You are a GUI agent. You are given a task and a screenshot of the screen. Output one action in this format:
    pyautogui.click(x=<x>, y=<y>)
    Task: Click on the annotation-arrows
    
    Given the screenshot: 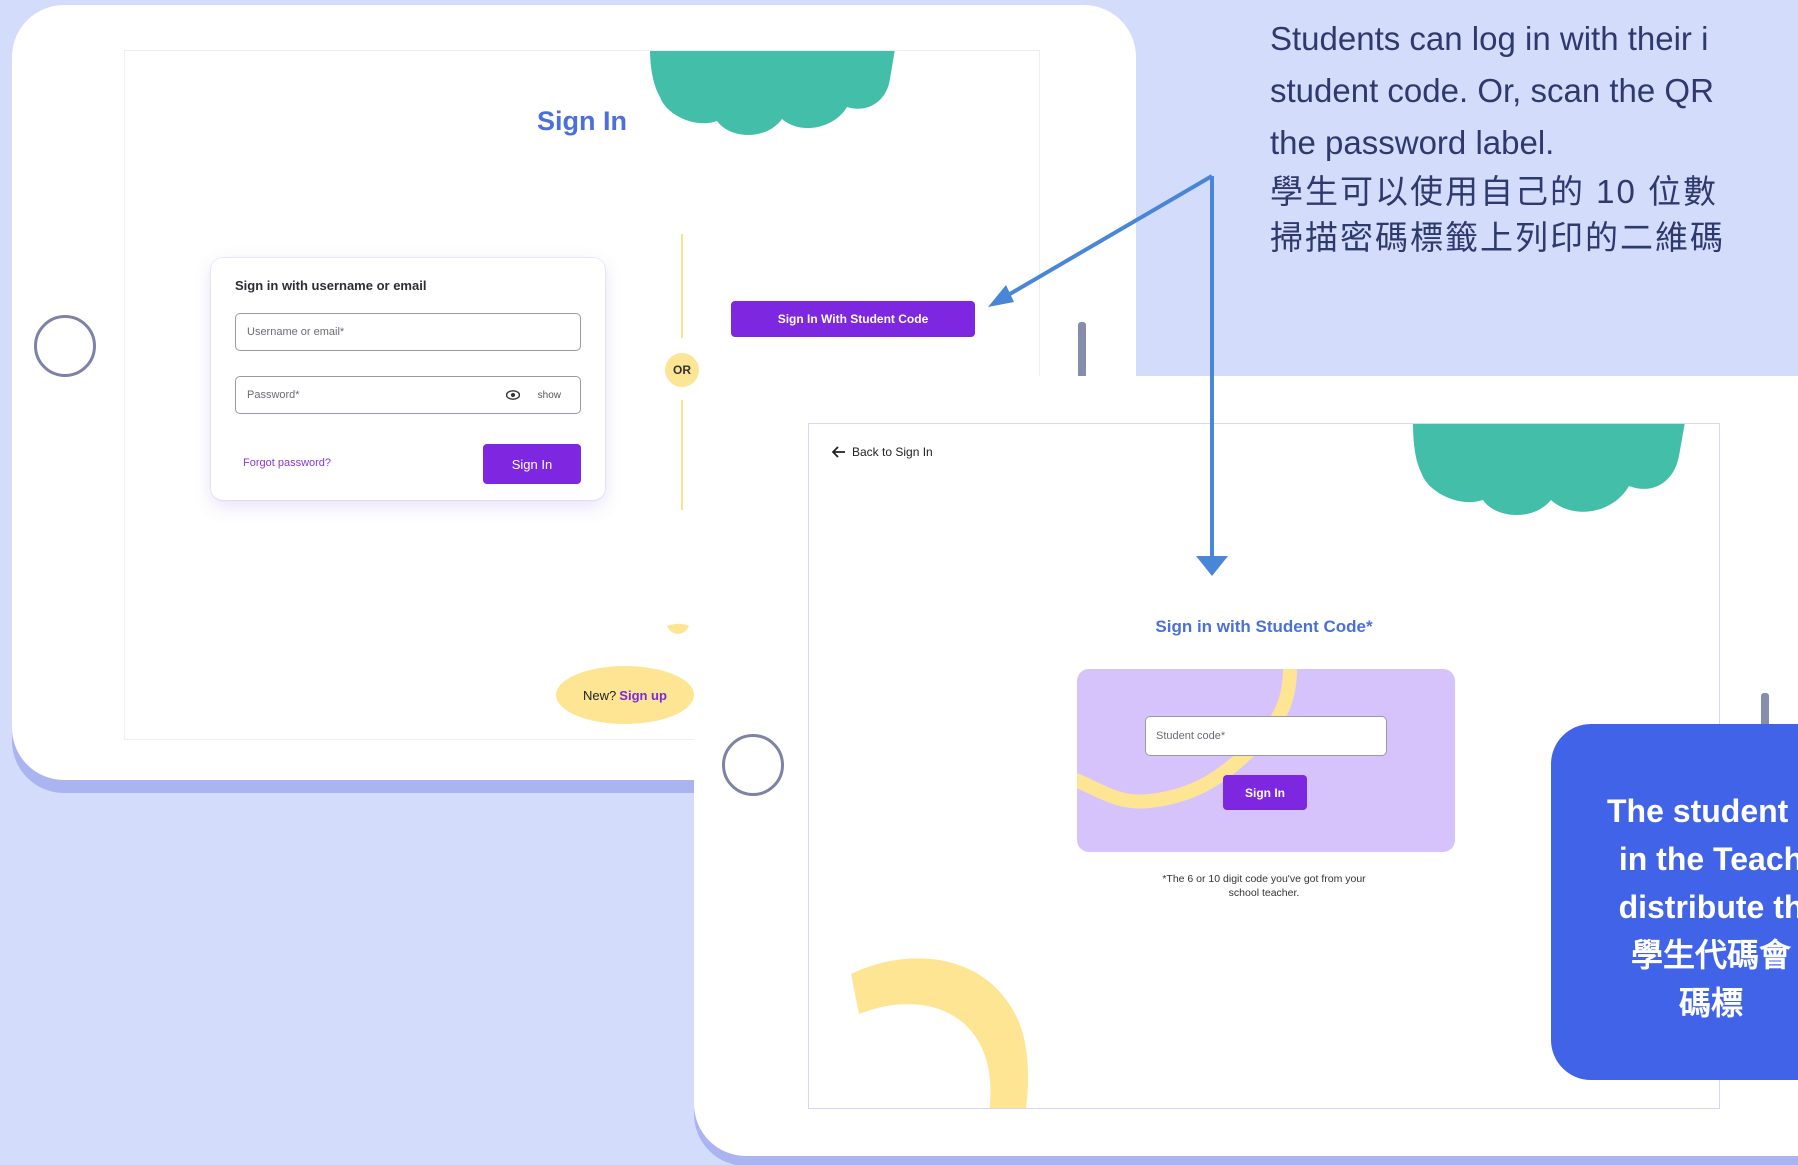 What is the action you would take?
    pyautogui.click(x=1108, y=375)
    